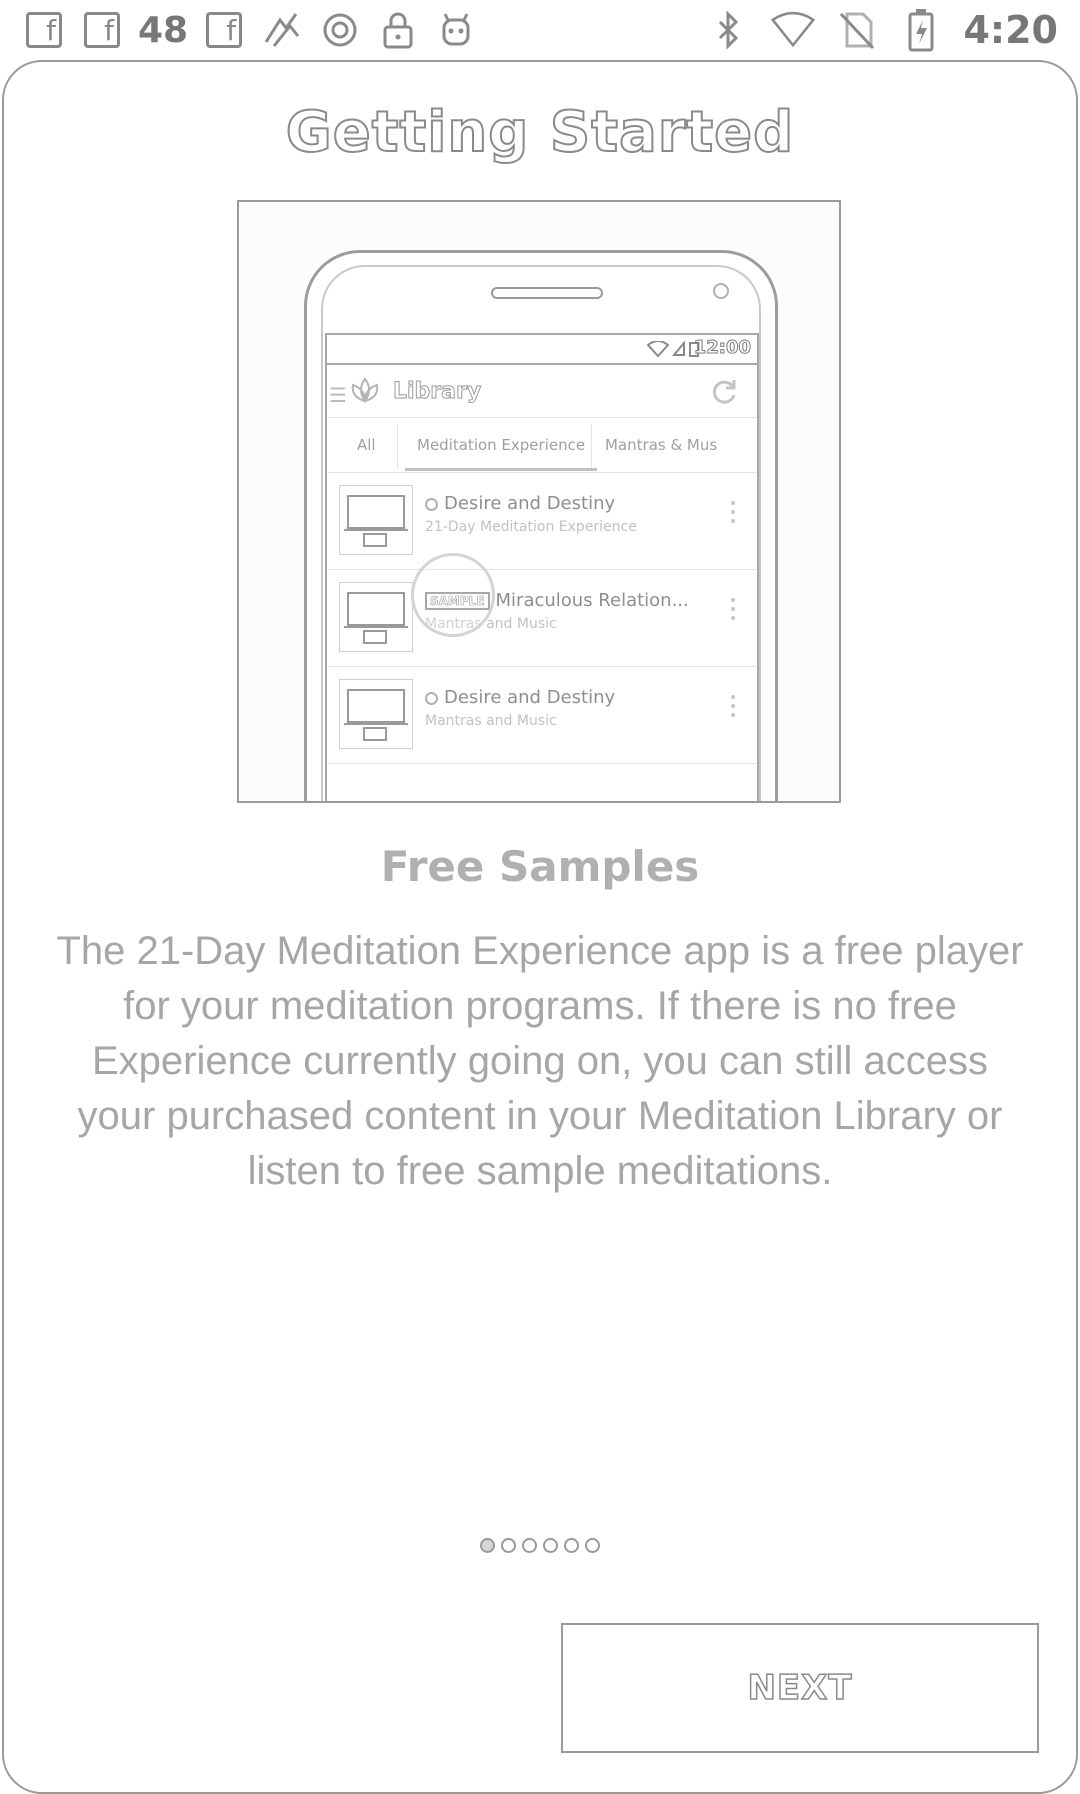  What do you see at coordinates (857, 30) in the screenshot?
I see `no-sim-icon` at bounding box center [857, 30].